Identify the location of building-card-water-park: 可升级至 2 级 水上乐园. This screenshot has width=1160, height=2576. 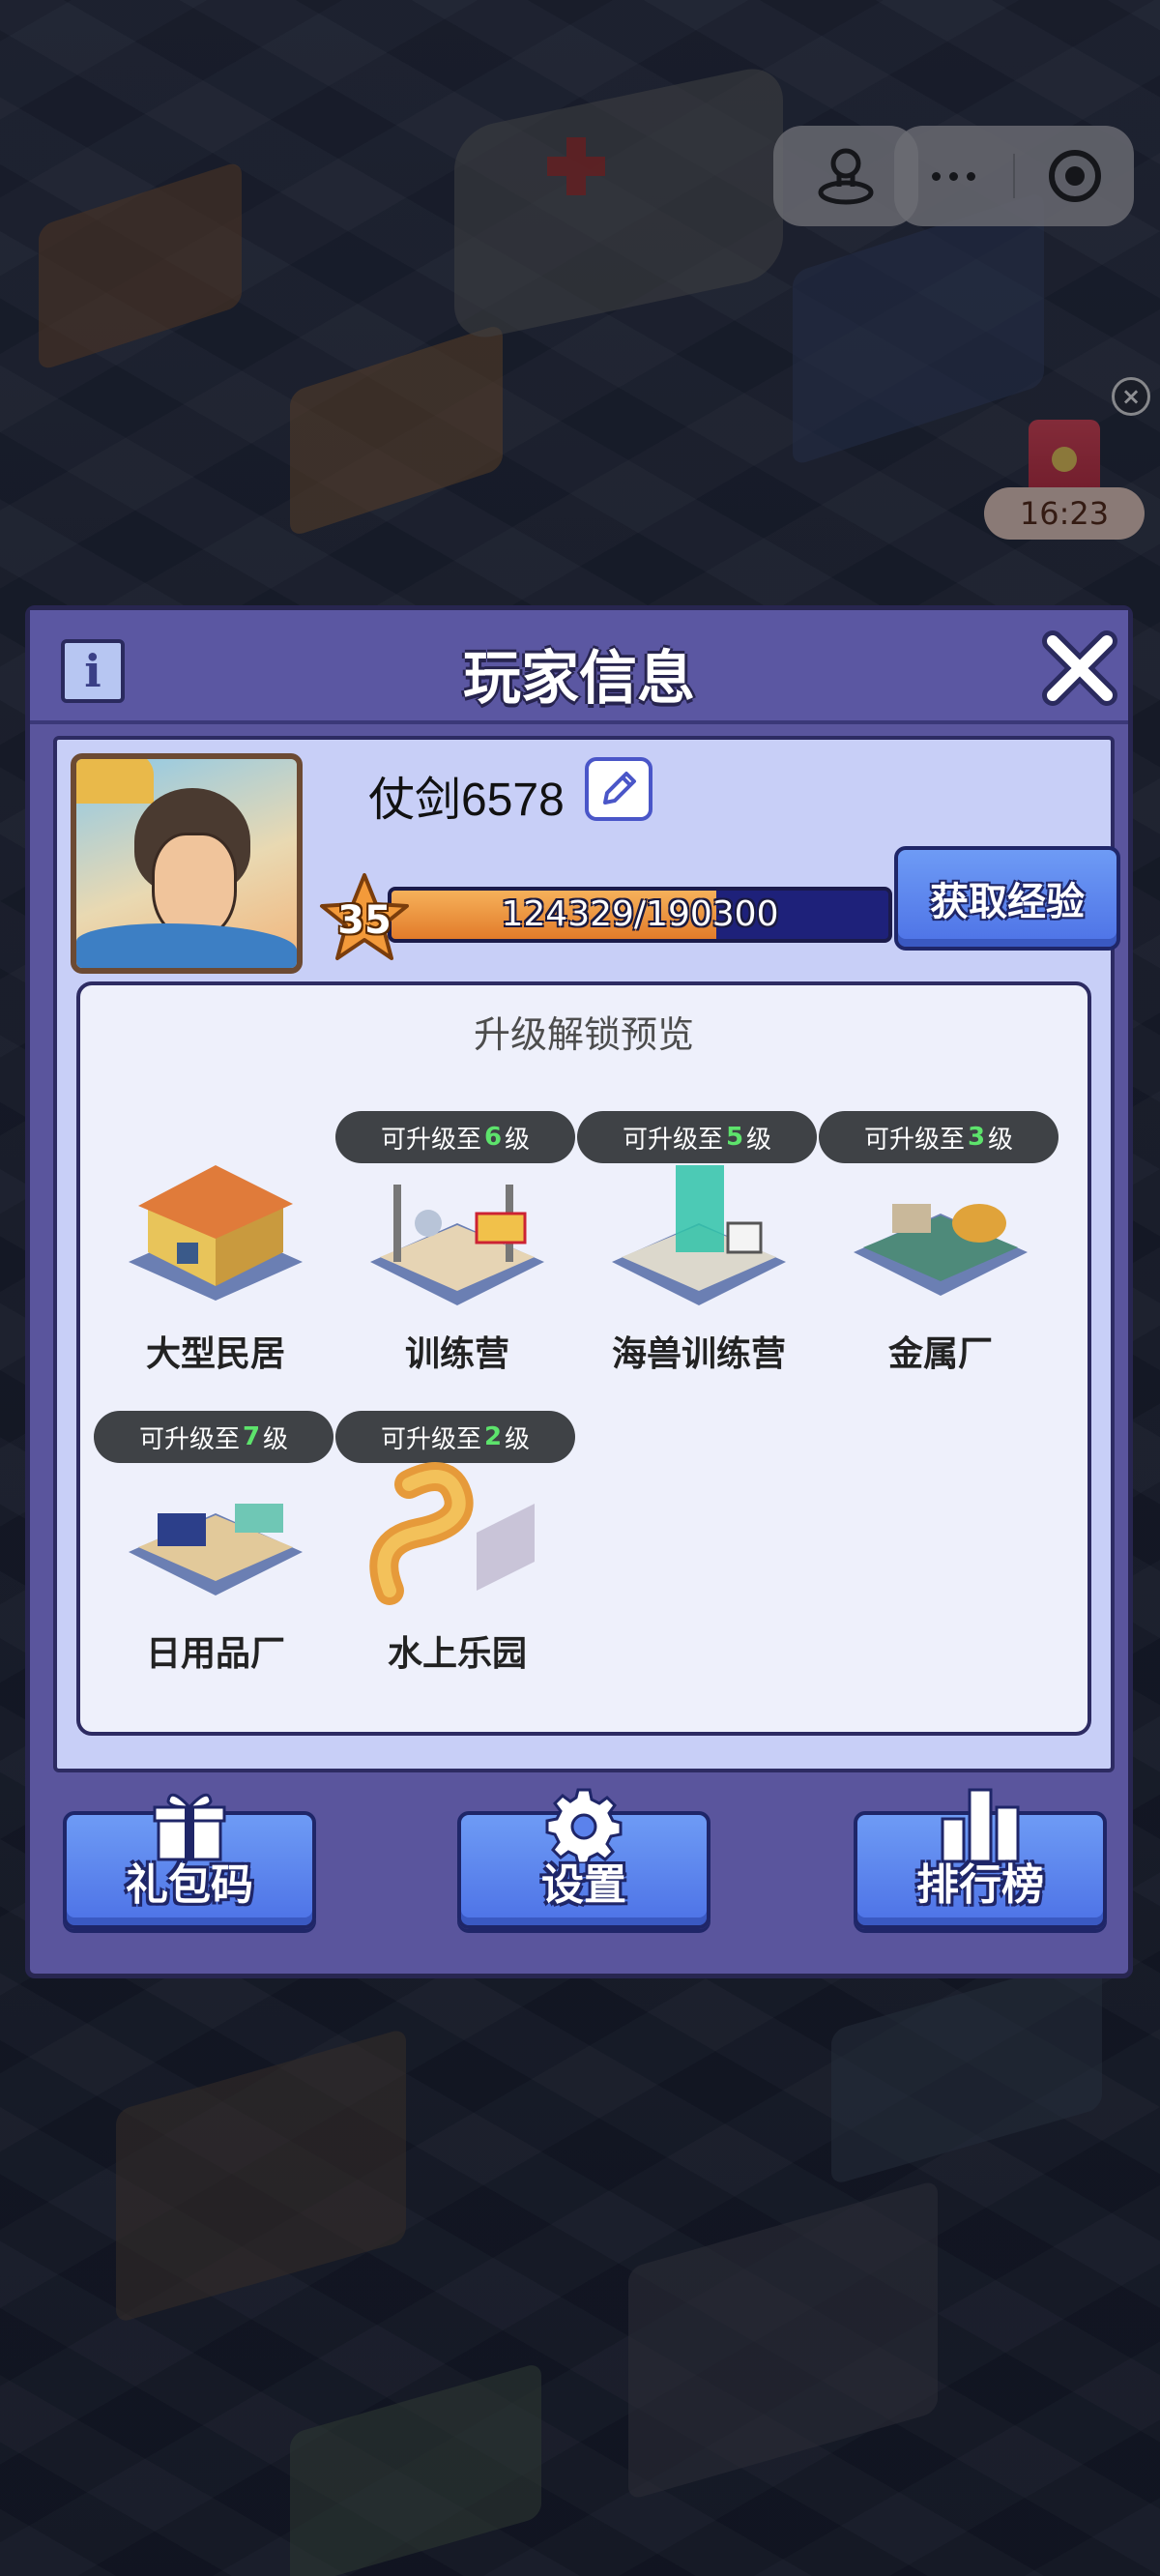
(455, 1551).